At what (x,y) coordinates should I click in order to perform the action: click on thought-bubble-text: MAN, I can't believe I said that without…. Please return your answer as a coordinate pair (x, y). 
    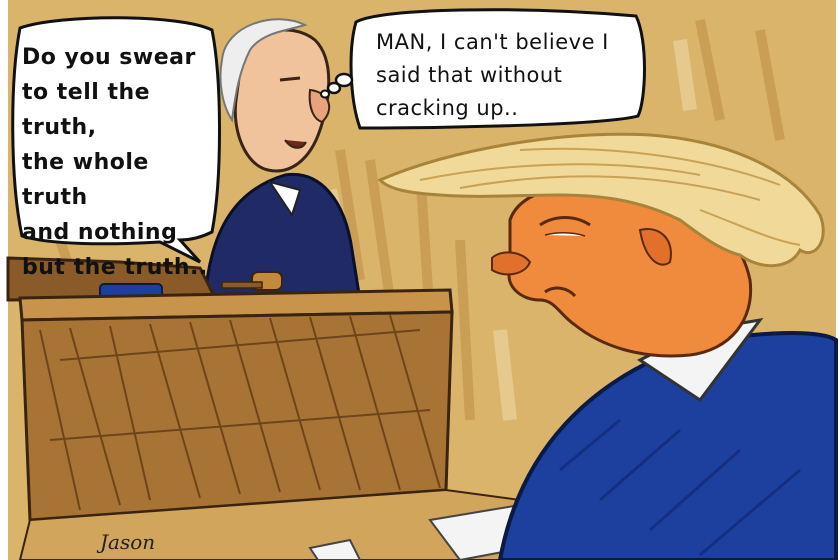
    Looking at the image, I should click on (492, 75).